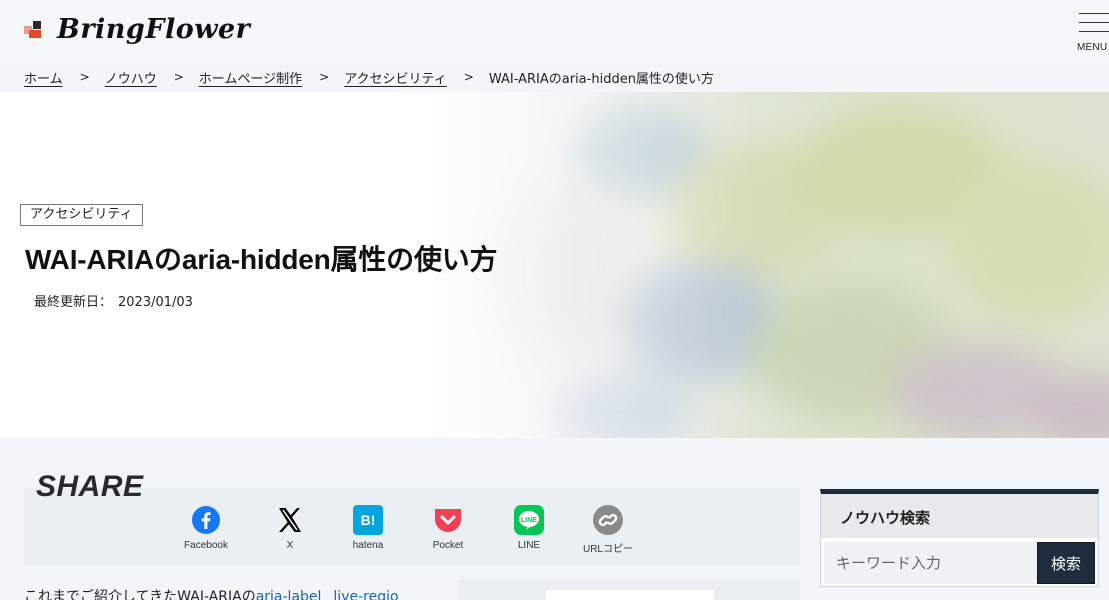 This screenshot has width=1109, height=600. What do you see at coordinates (1094, 13) in the screenshot?
I see `hamburger-icon` at bounding box center [1094, 13].